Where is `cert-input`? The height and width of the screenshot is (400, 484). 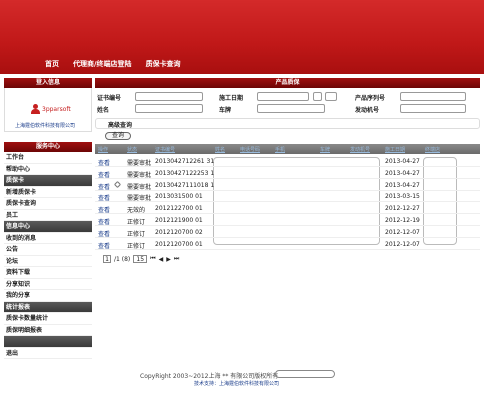
cert-input is located at coordinates (169, 96).